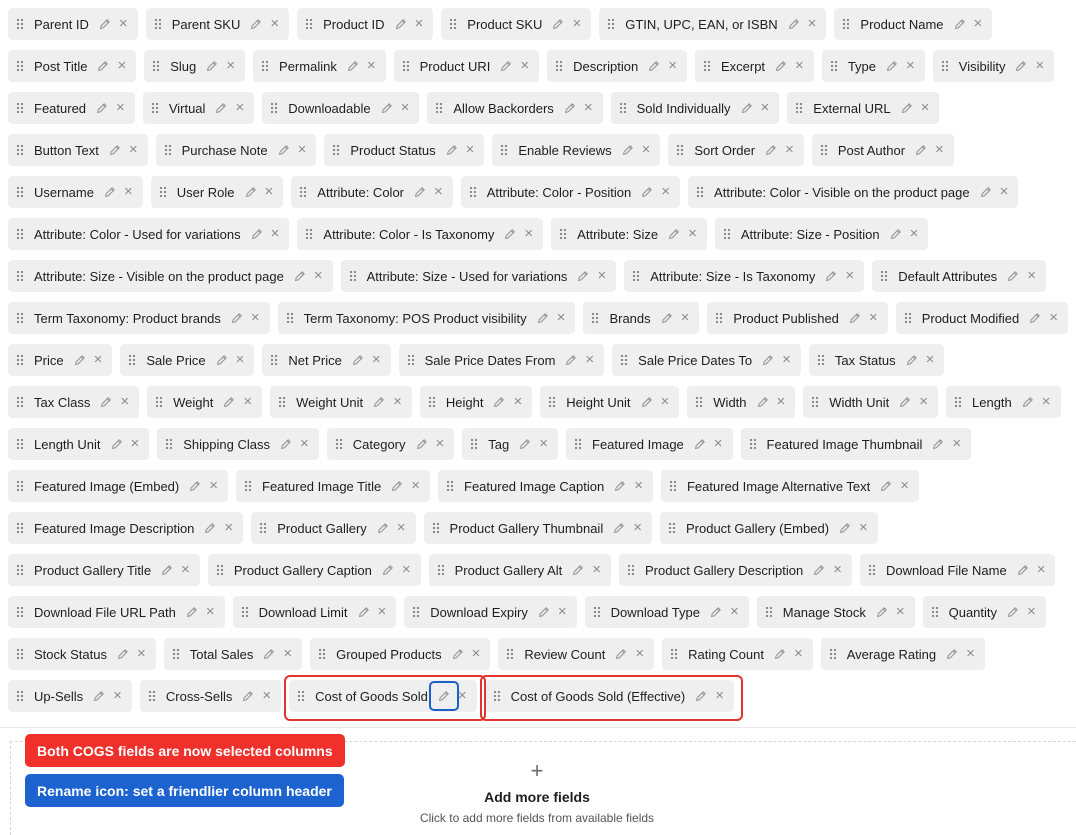 The height and width of the screenshot is (835, 1076). Describe the element at coordinates (73, 24) in the screenshot. I see `field-chip-parent-id: Parent ID ×` at that location.